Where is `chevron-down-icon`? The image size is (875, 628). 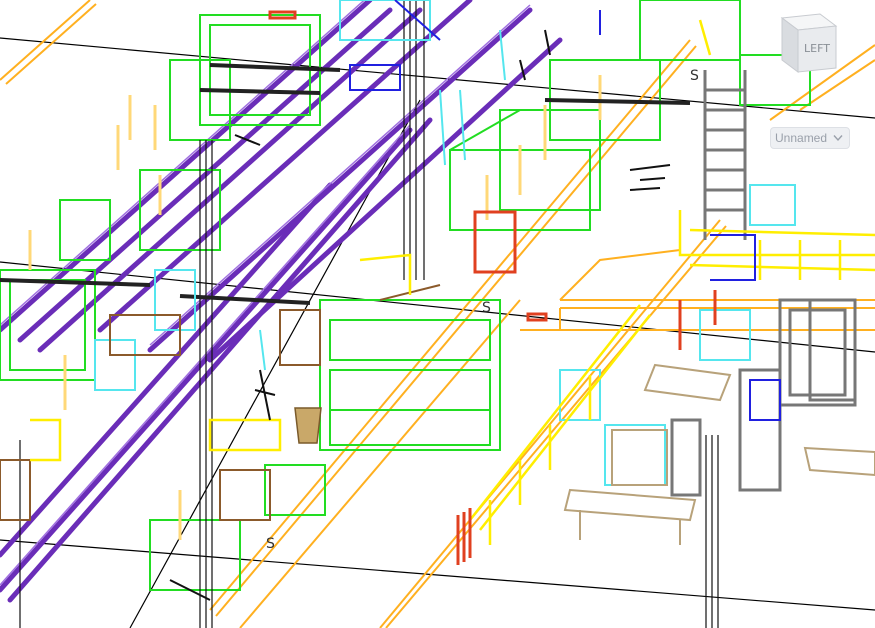
chevron-down-icon is located at coordinates (838, 138).